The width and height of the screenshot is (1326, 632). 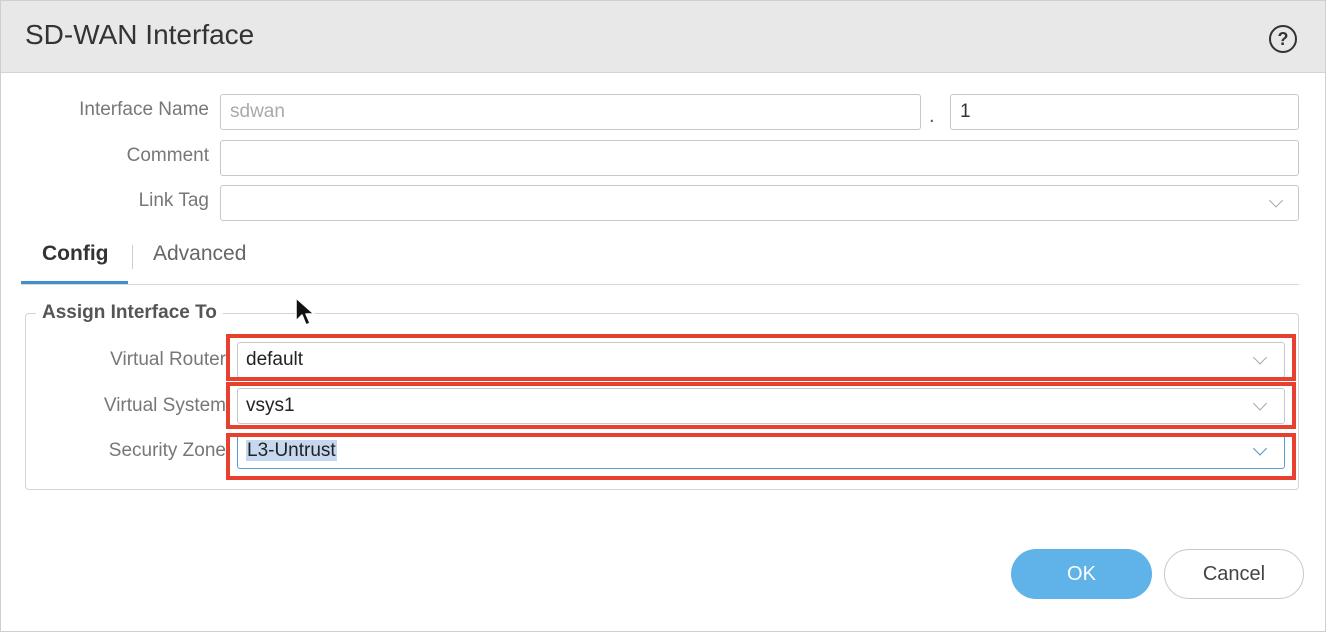 What do you see at coordinates (663, 37) in the screenshot?
I see `dialog-titlebar: SD-WAN Interface ?` at bounding box center [663, 37].